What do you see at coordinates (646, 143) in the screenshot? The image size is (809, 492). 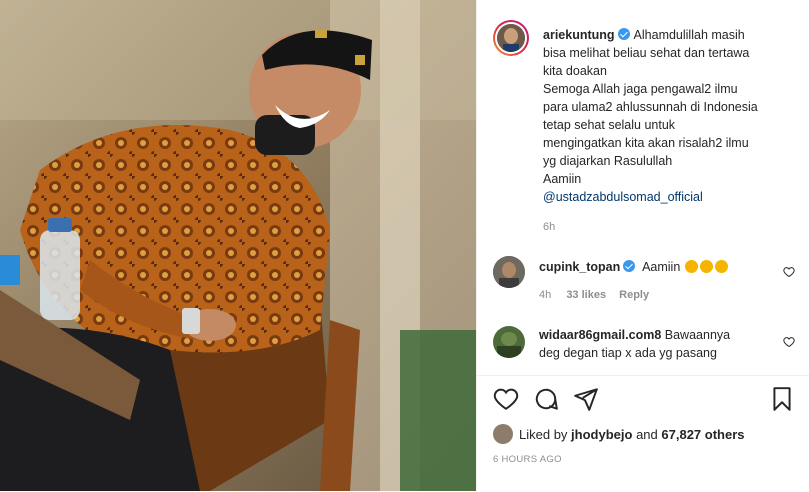 I see `caption-line: mengingatkan kita akan risalah2 ilmu` at bounding box center [646, 143].